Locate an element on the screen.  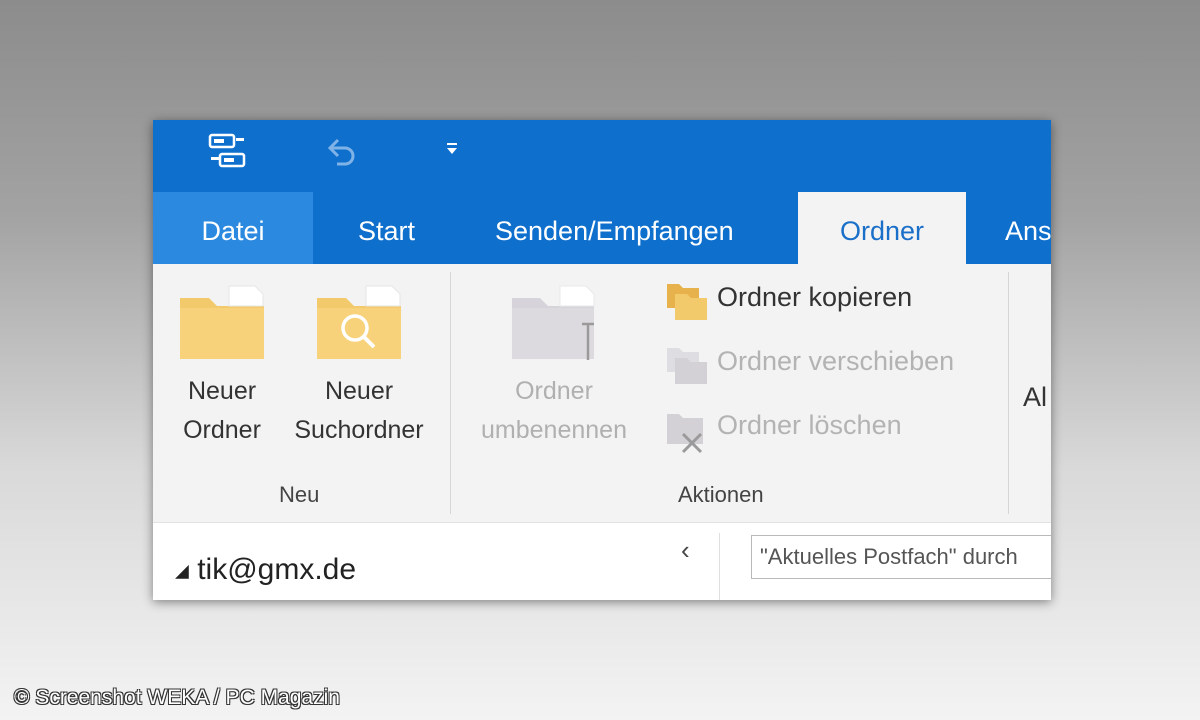
rename-folder-label-2: umbenennen is located at coordinates (554, 430).